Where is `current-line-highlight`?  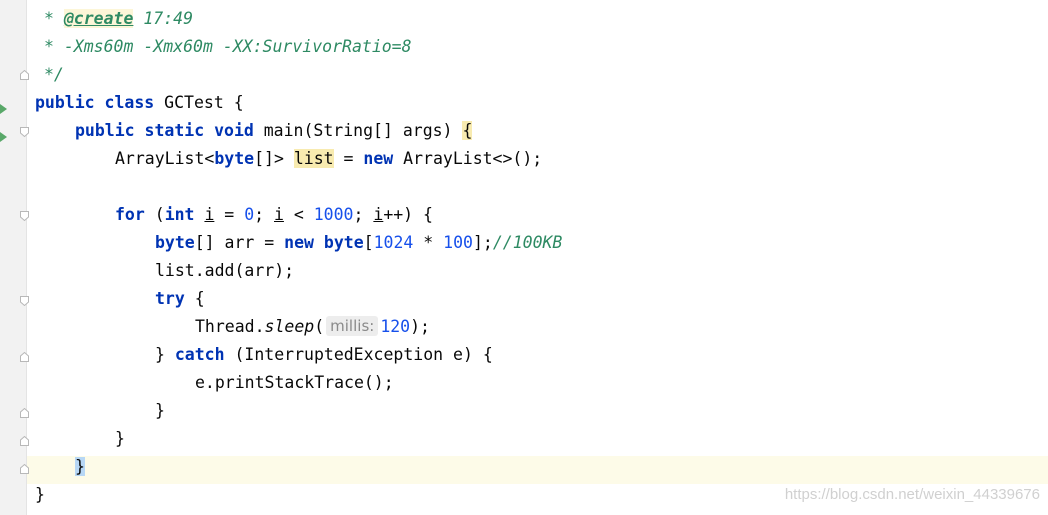
current-line-highlight is located at coordinates (537, 470).